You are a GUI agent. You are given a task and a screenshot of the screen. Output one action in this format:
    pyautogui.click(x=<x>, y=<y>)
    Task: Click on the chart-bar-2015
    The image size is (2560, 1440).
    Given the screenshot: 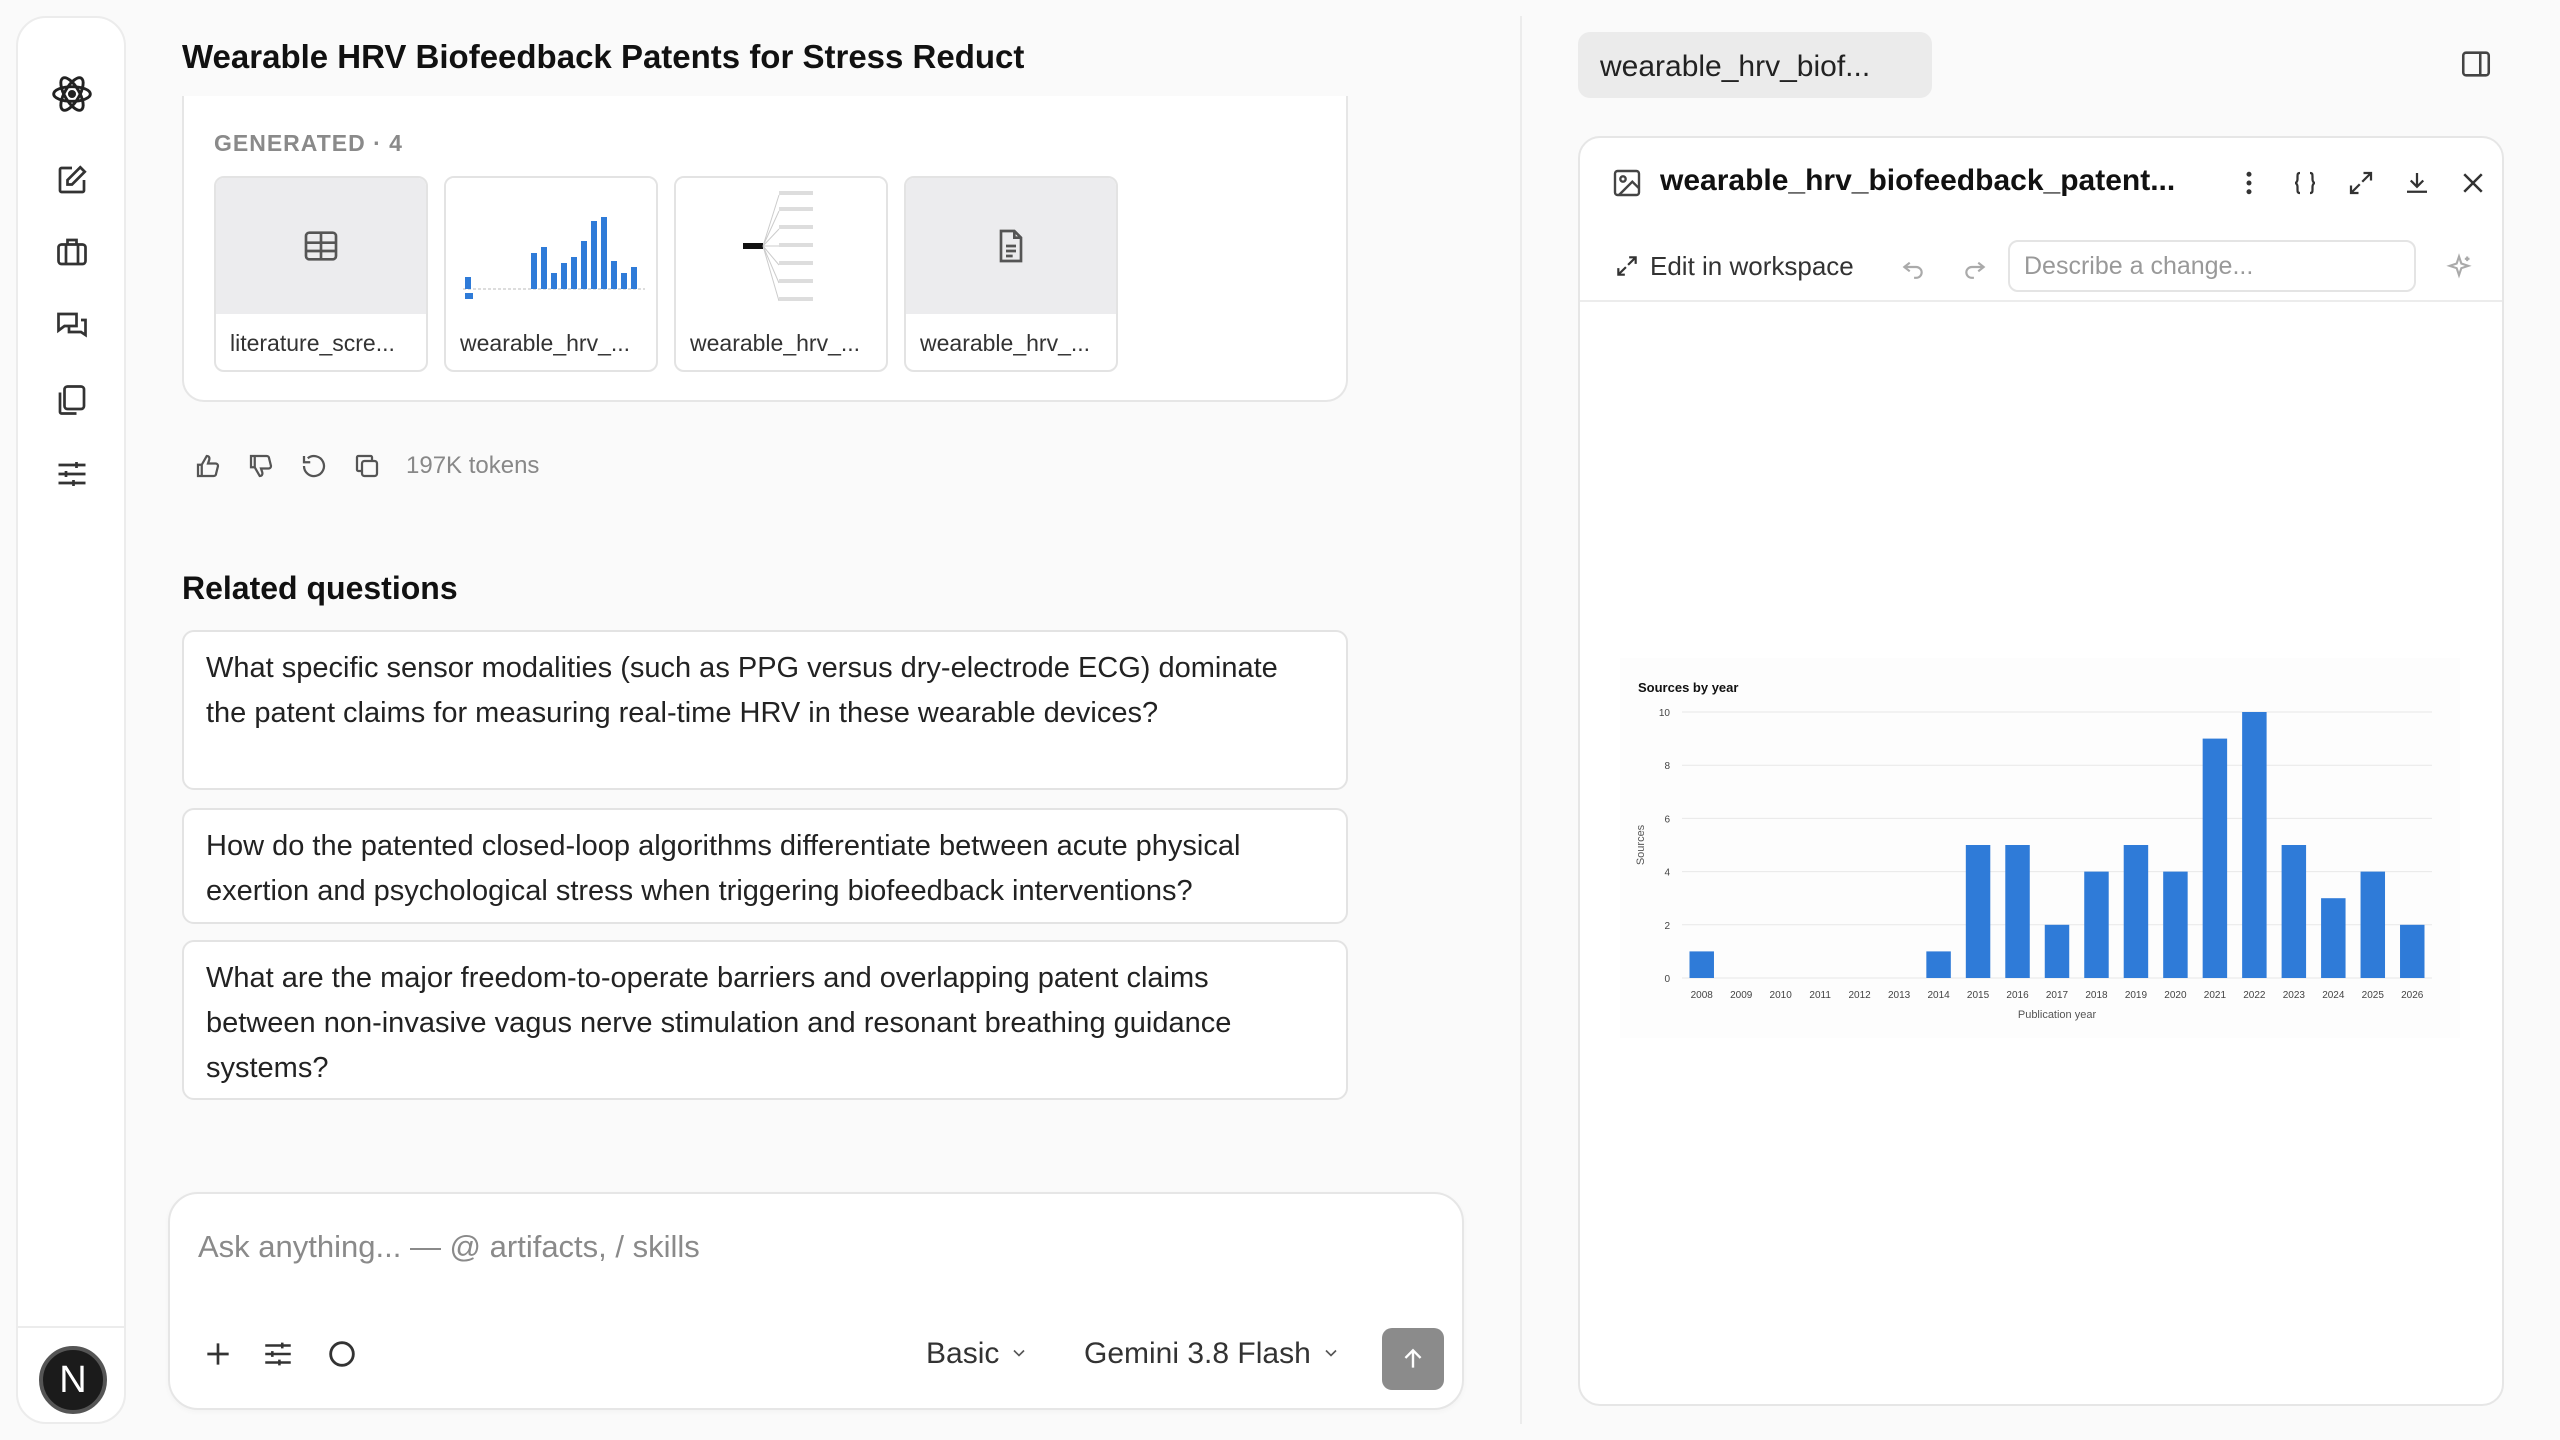 What is the action you would take?
    pyautogui.click(x=1978, y=911)
    